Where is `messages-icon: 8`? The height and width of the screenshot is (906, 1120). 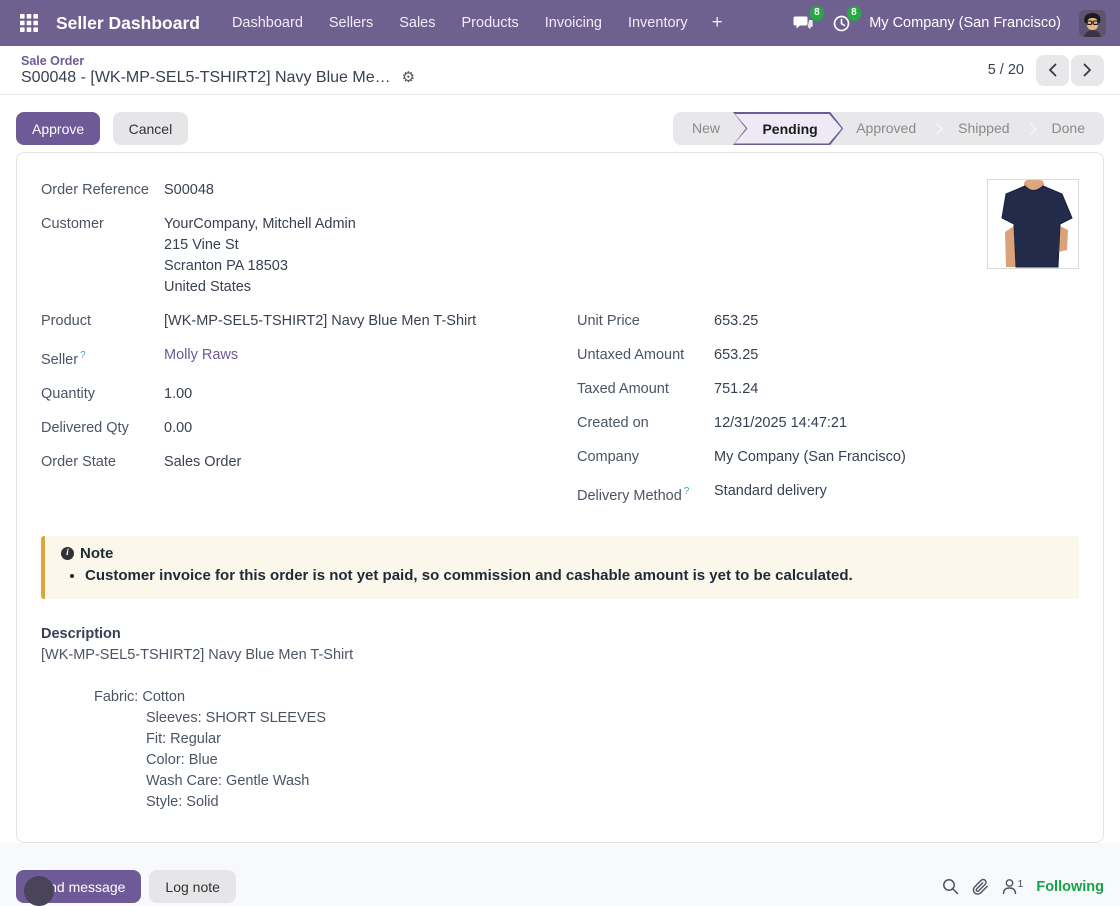
messages-icon: 8 is located at coordinates (809, 19).